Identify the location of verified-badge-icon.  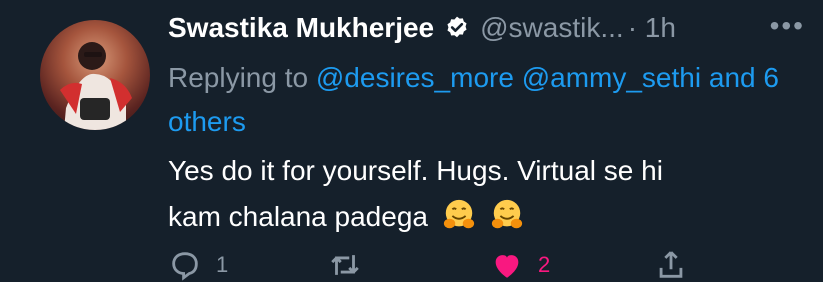
(457, 27).